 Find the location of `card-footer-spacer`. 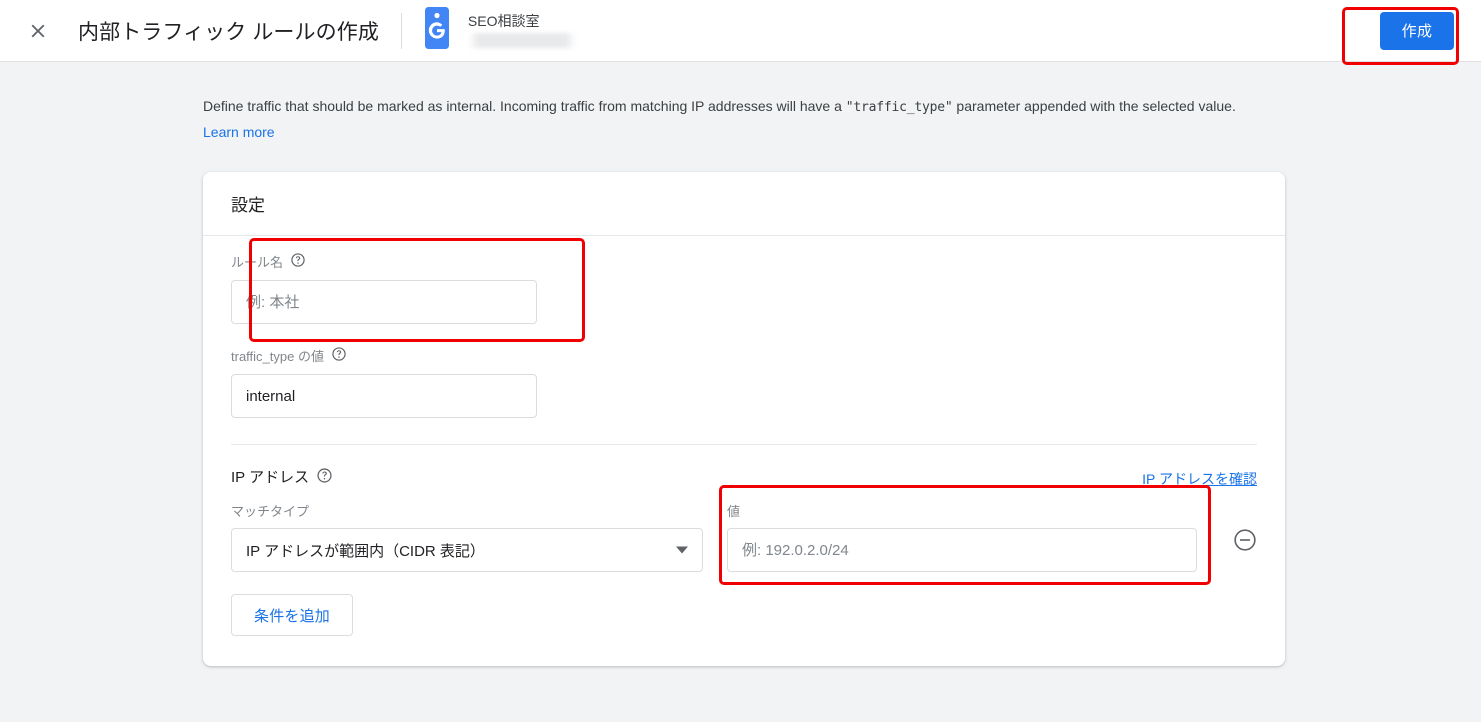

card-footer-spacer is located at coordinates (744, 651).